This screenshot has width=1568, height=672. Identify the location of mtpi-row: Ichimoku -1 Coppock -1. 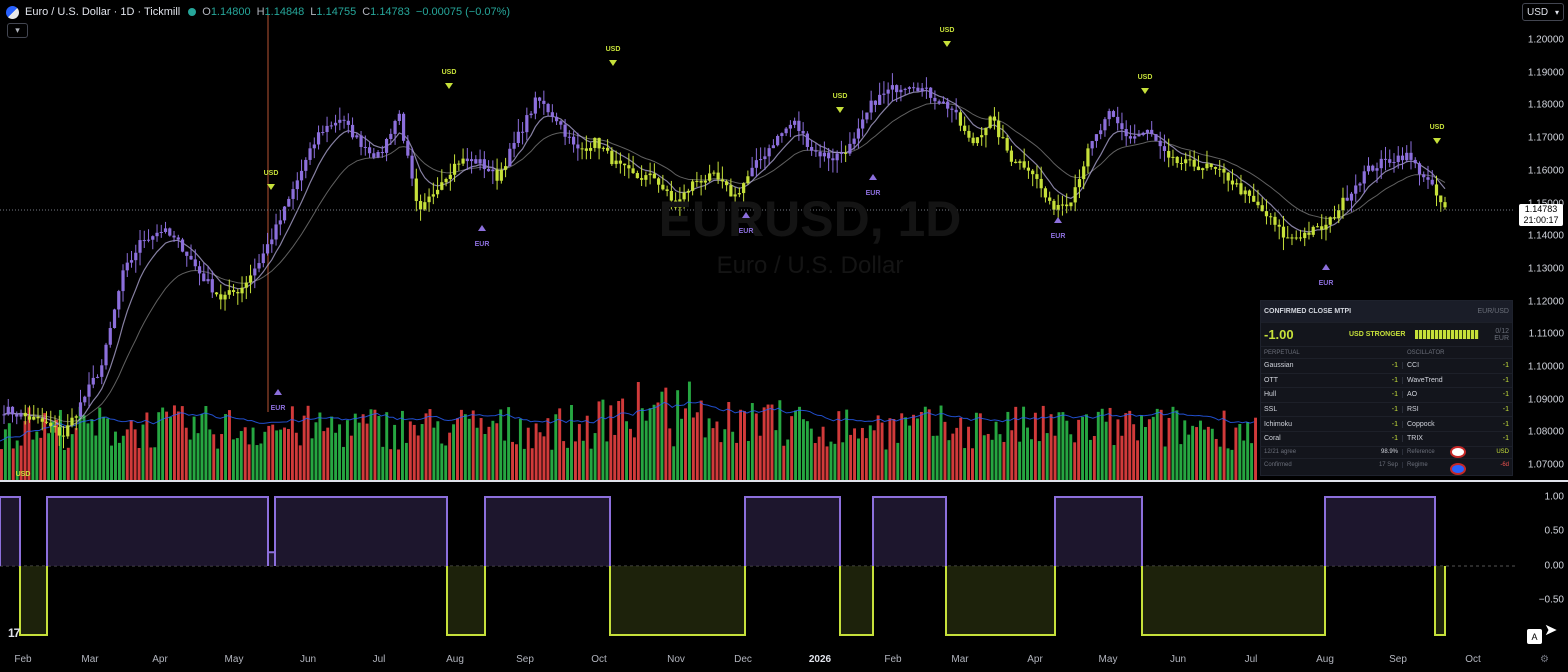
(1386, 424).